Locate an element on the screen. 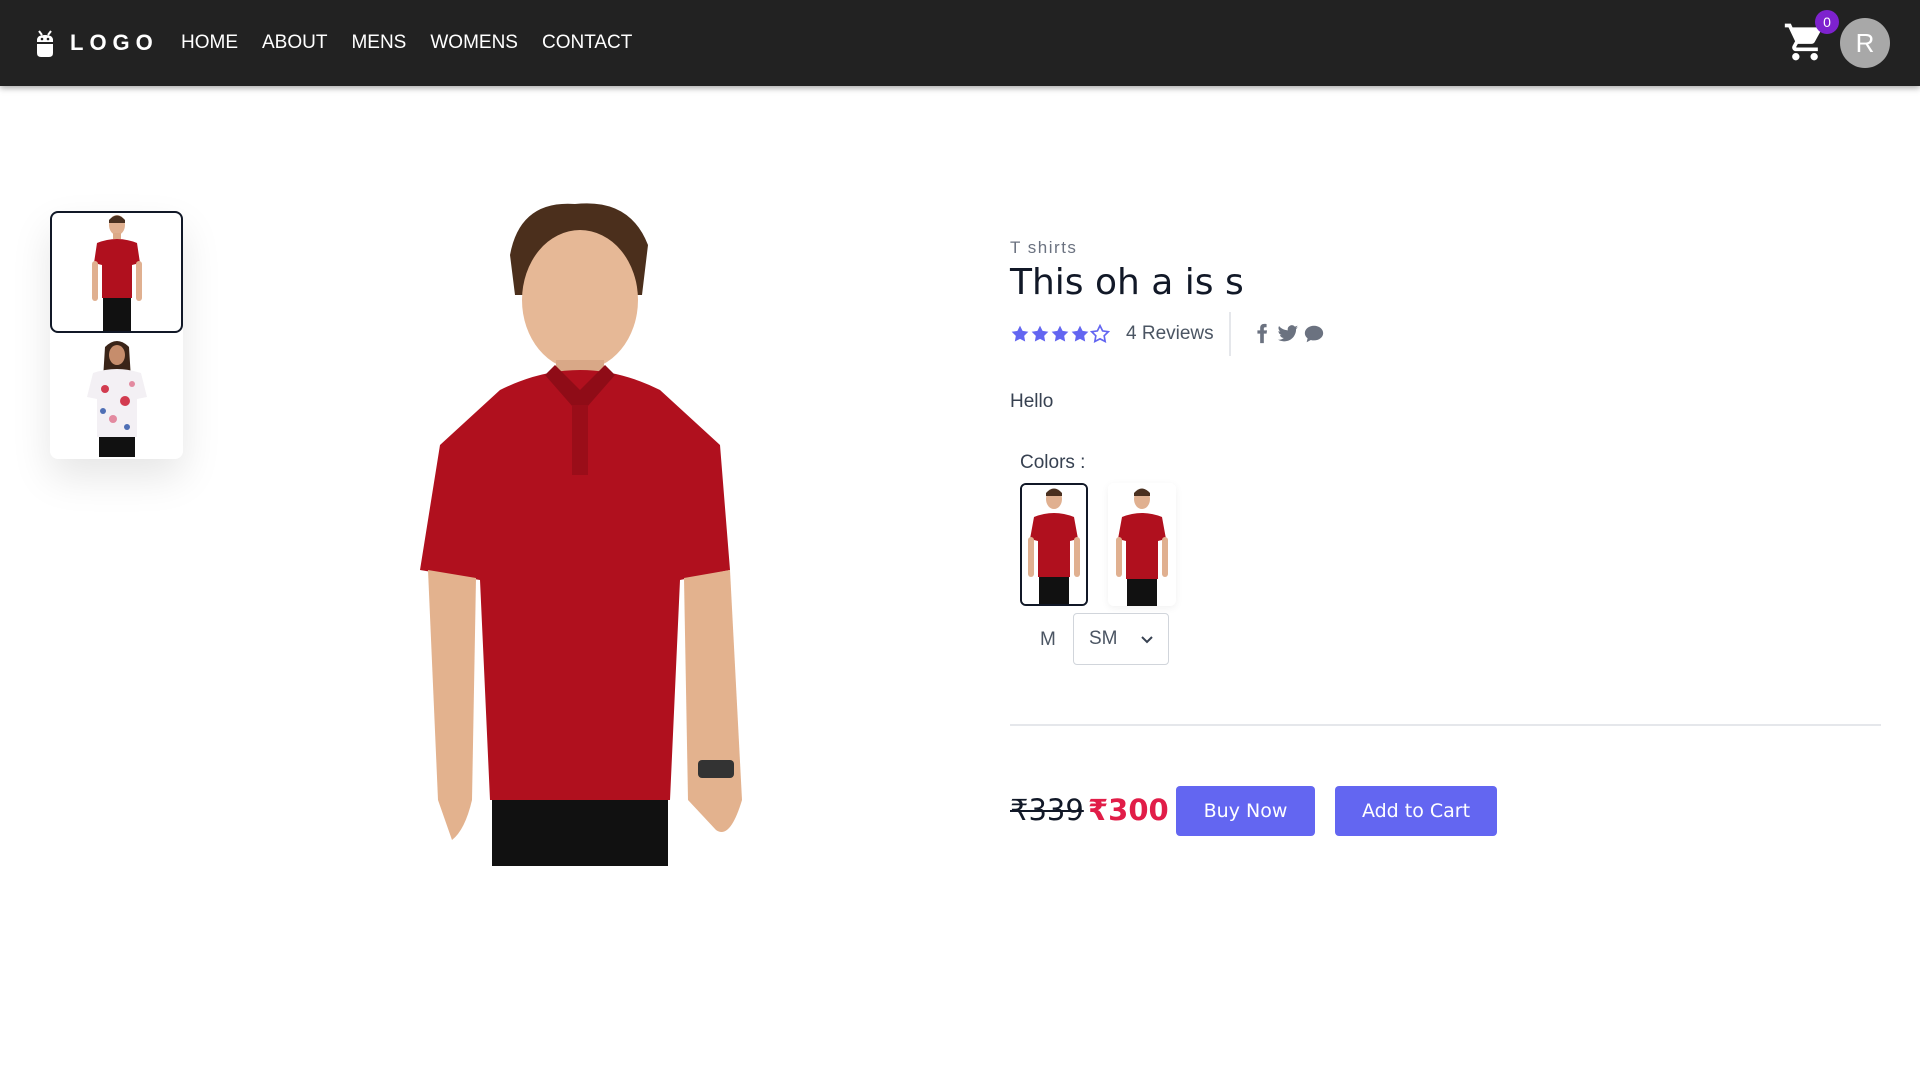 Image resolution: width=1920 pixels, height=1080 pixels. logo-text: LOGO is located at coordinates (114, 42).